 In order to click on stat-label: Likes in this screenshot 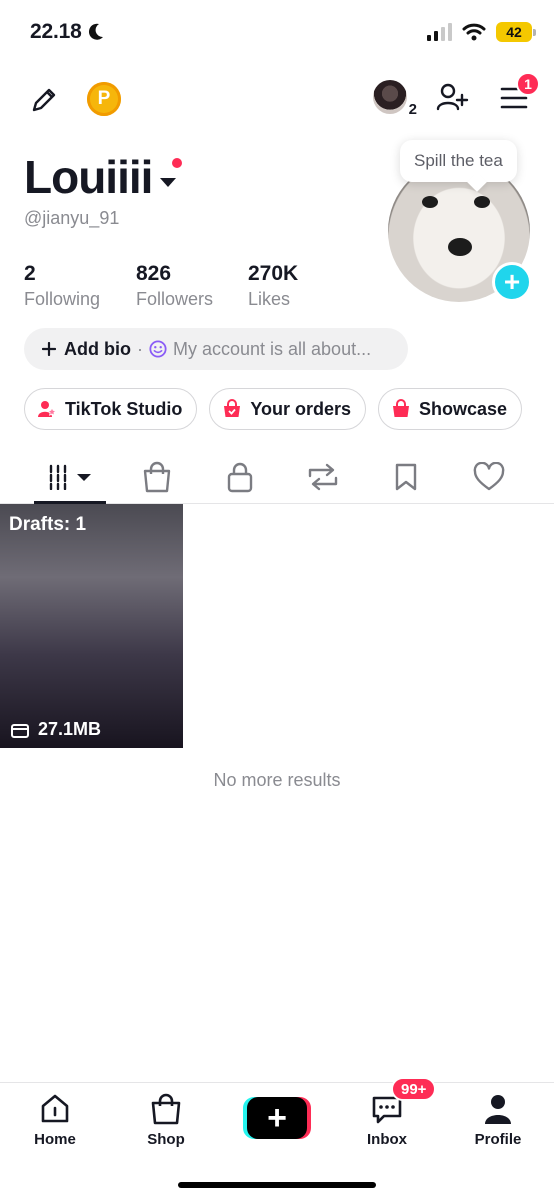, I will do `click(269, 299)`.